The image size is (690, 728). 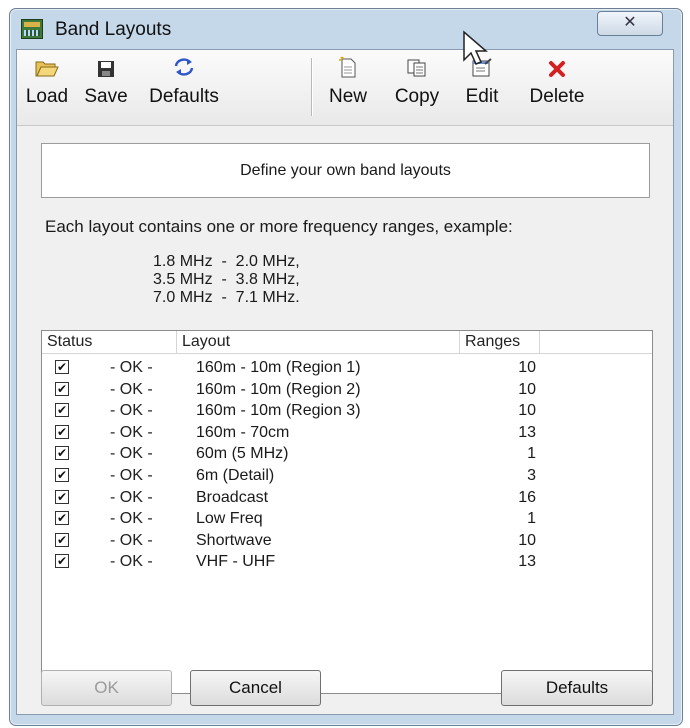 I want to click on defaults-toolbar-button: Defaults, so click(x=184, y=88).